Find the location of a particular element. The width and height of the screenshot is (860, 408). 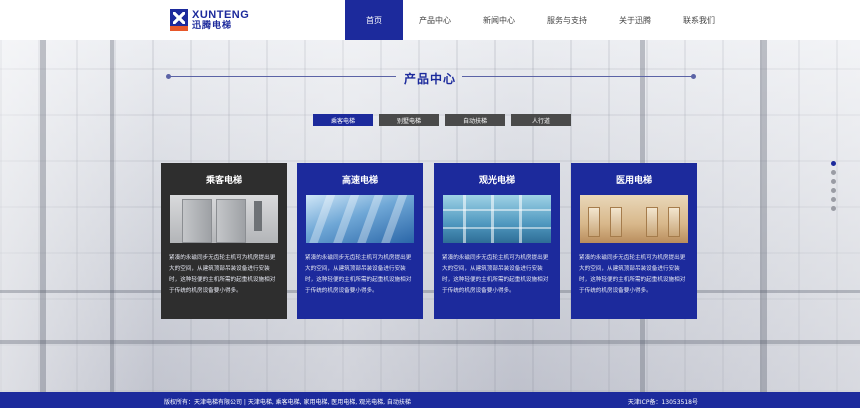

main-nav: 首页 产品中心 新闻中心 服务与支持 关于迅腾 联系我们 is located at coordinates (538, 20).